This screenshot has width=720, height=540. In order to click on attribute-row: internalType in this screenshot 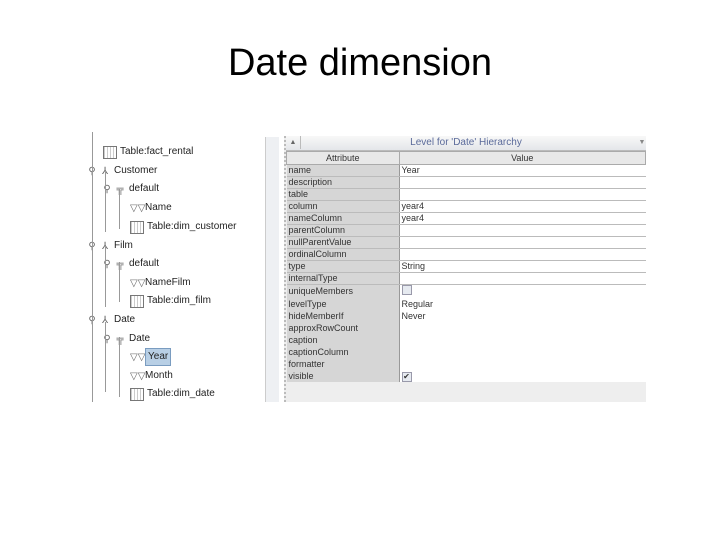, I will do `click(466, 278)`.